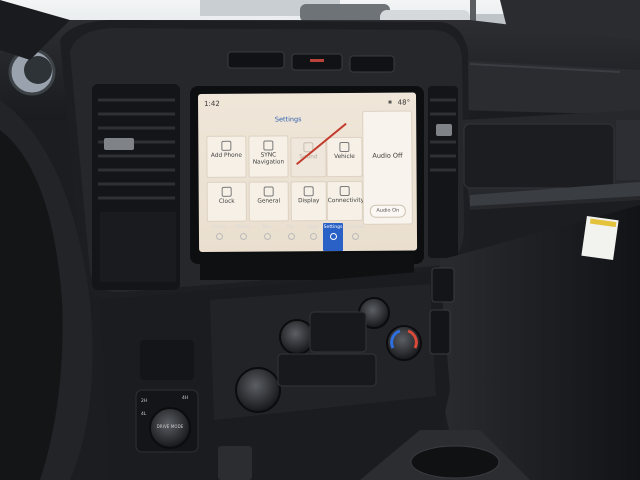 The height and width of the screenshot is (480, 640). I want to click on phone-icon, so click(243, 236).